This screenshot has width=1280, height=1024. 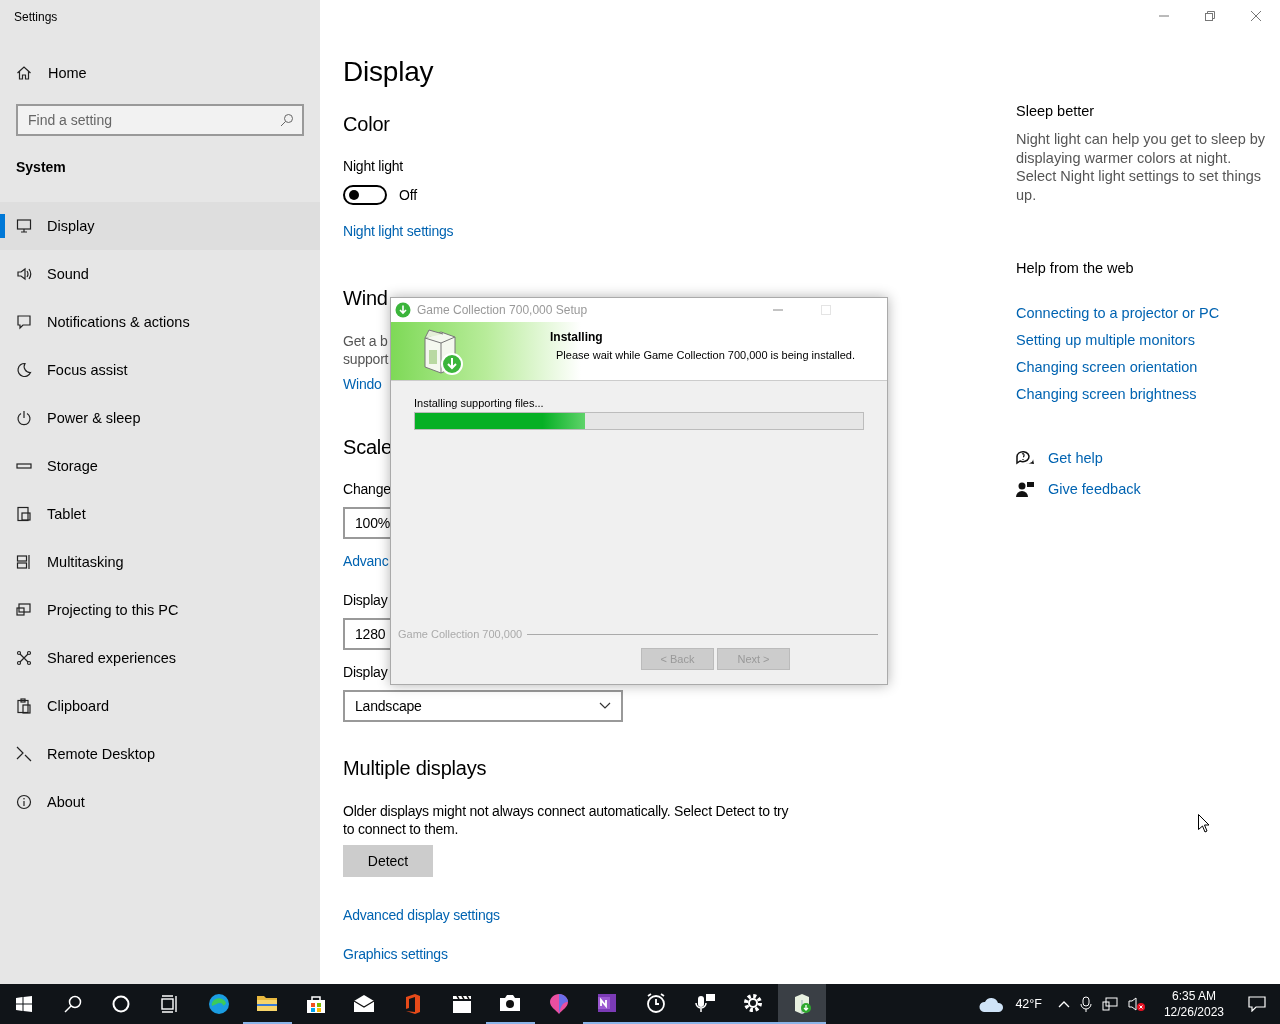 I want to click on download-icon, so click(x=403, y=310).